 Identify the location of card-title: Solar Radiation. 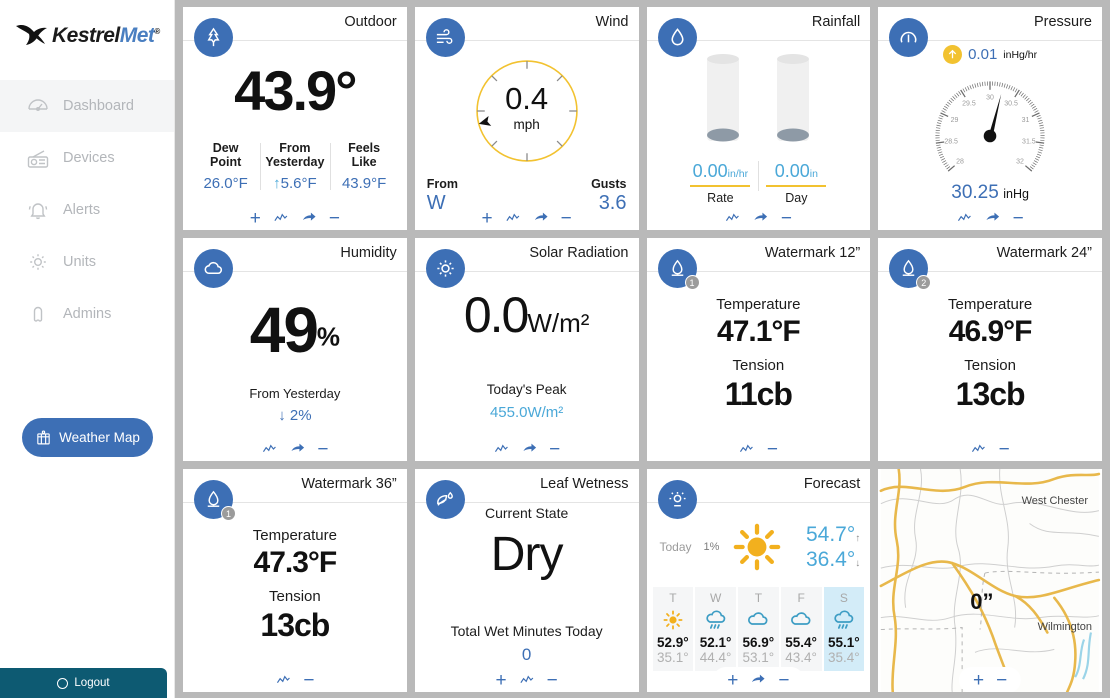
(579, 253).